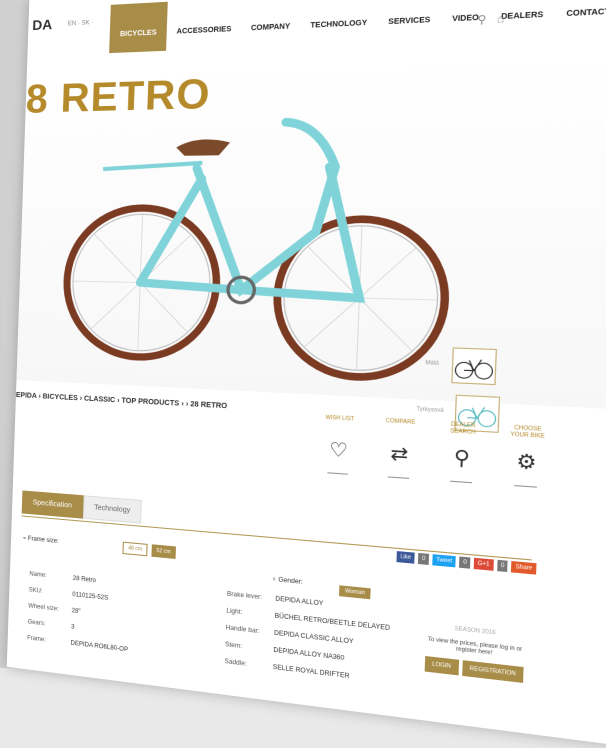 Image resolution: width=606 pixels, height=748 pixels. Describe the element at coordinates (99, 647) in the screenshot. I see `spec-value: DEPIDA RO6L80-OP` at that location.